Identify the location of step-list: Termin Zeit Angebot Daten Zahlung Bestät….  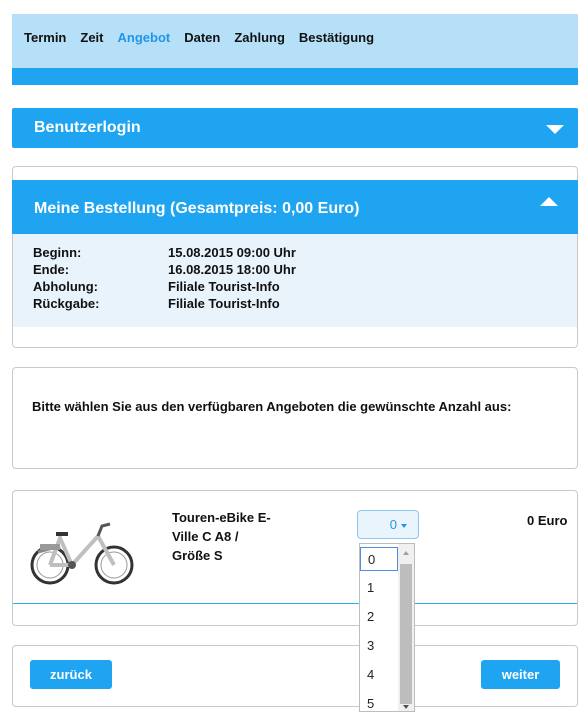
(206, 37).